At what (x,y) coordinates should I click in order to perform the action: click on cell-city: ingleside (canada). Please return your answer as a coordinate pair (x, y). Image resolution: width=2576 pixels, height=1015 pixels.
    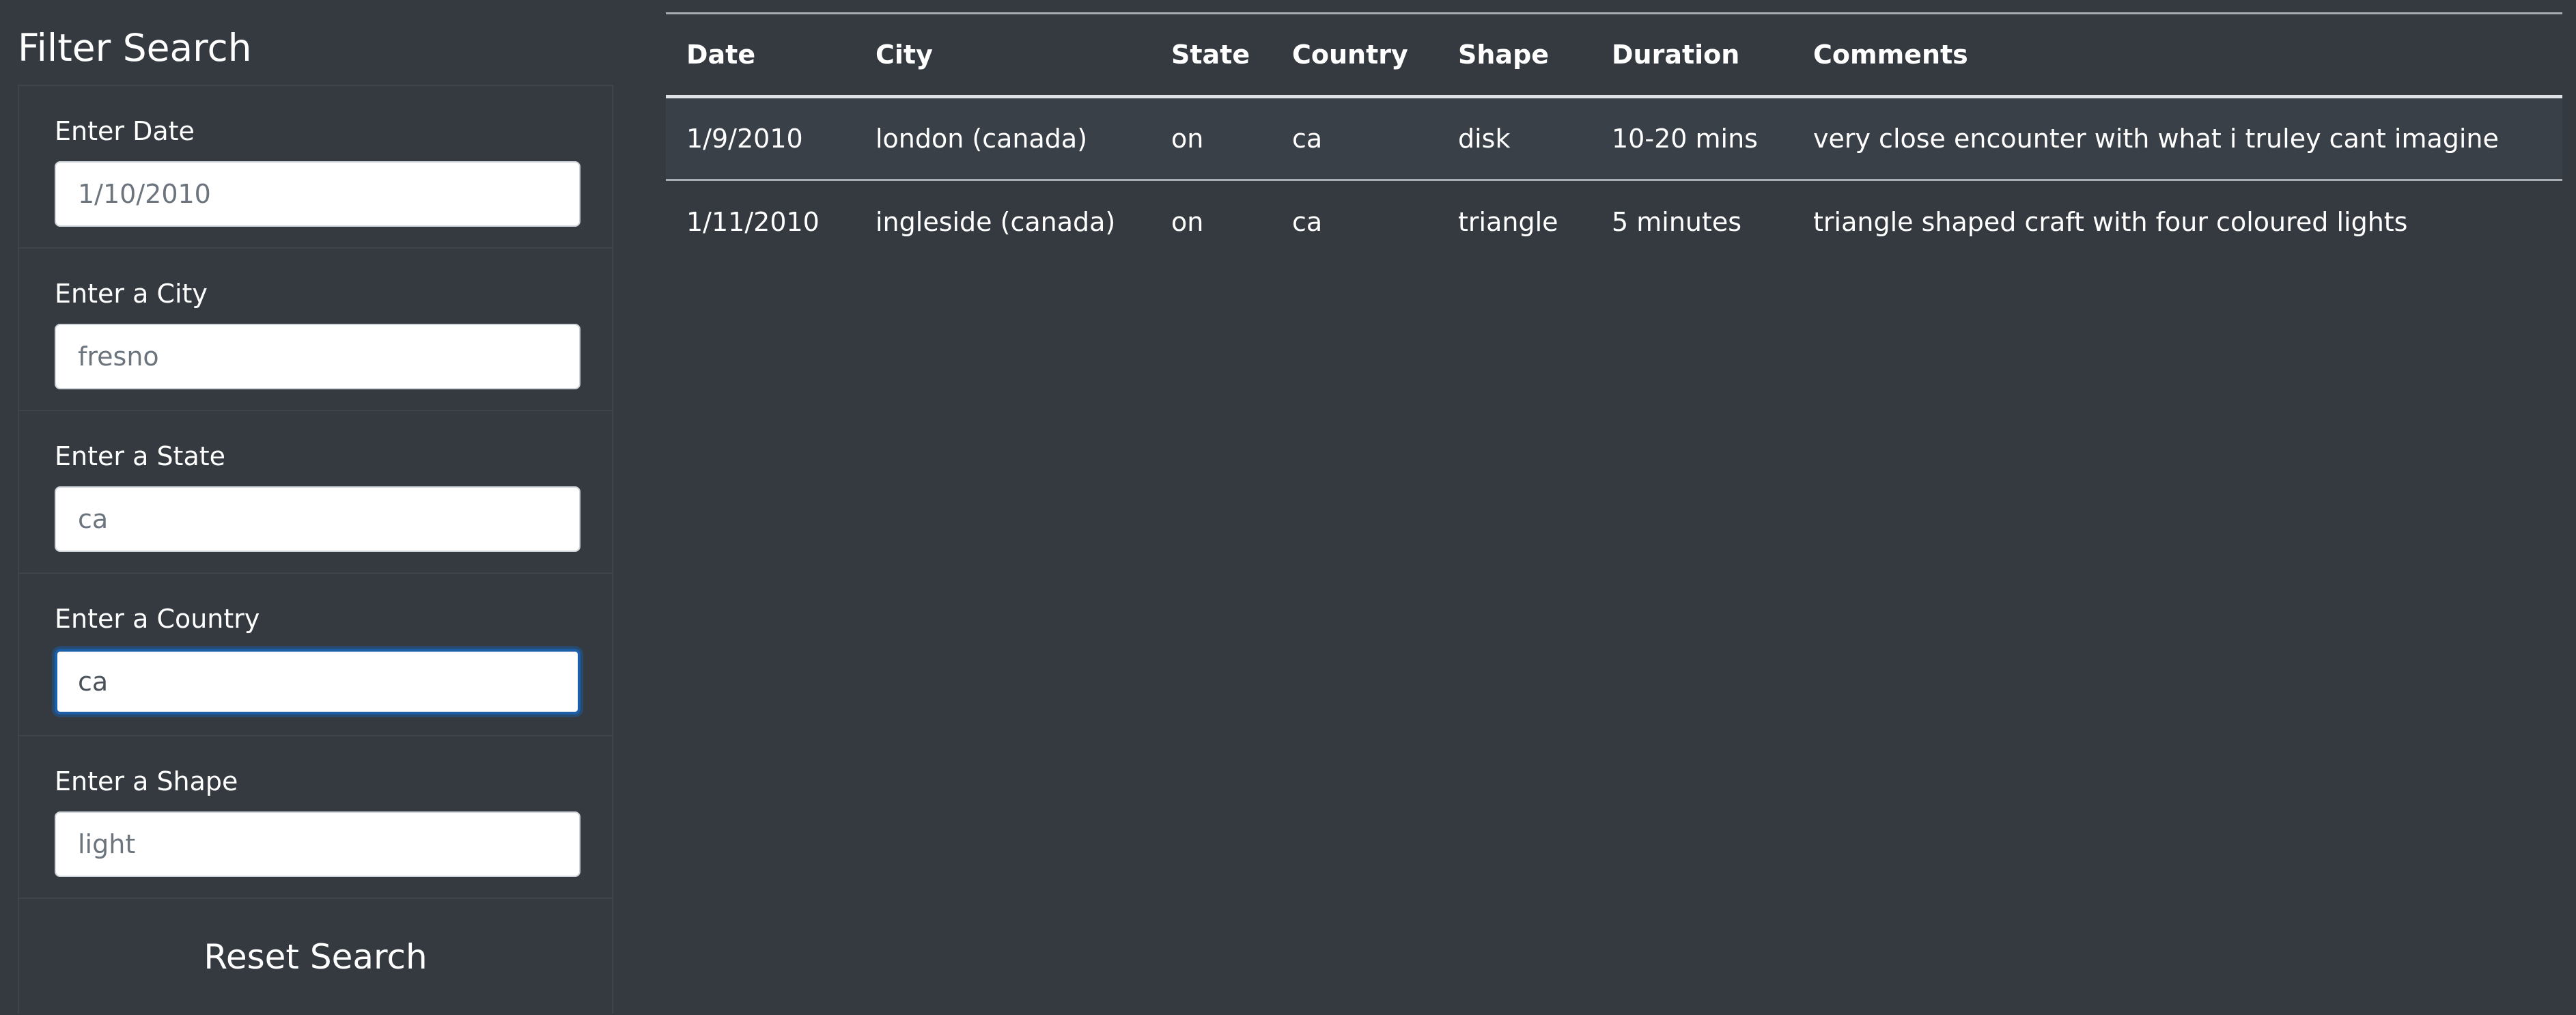
    Looking at the image, I should click on (996, 222).